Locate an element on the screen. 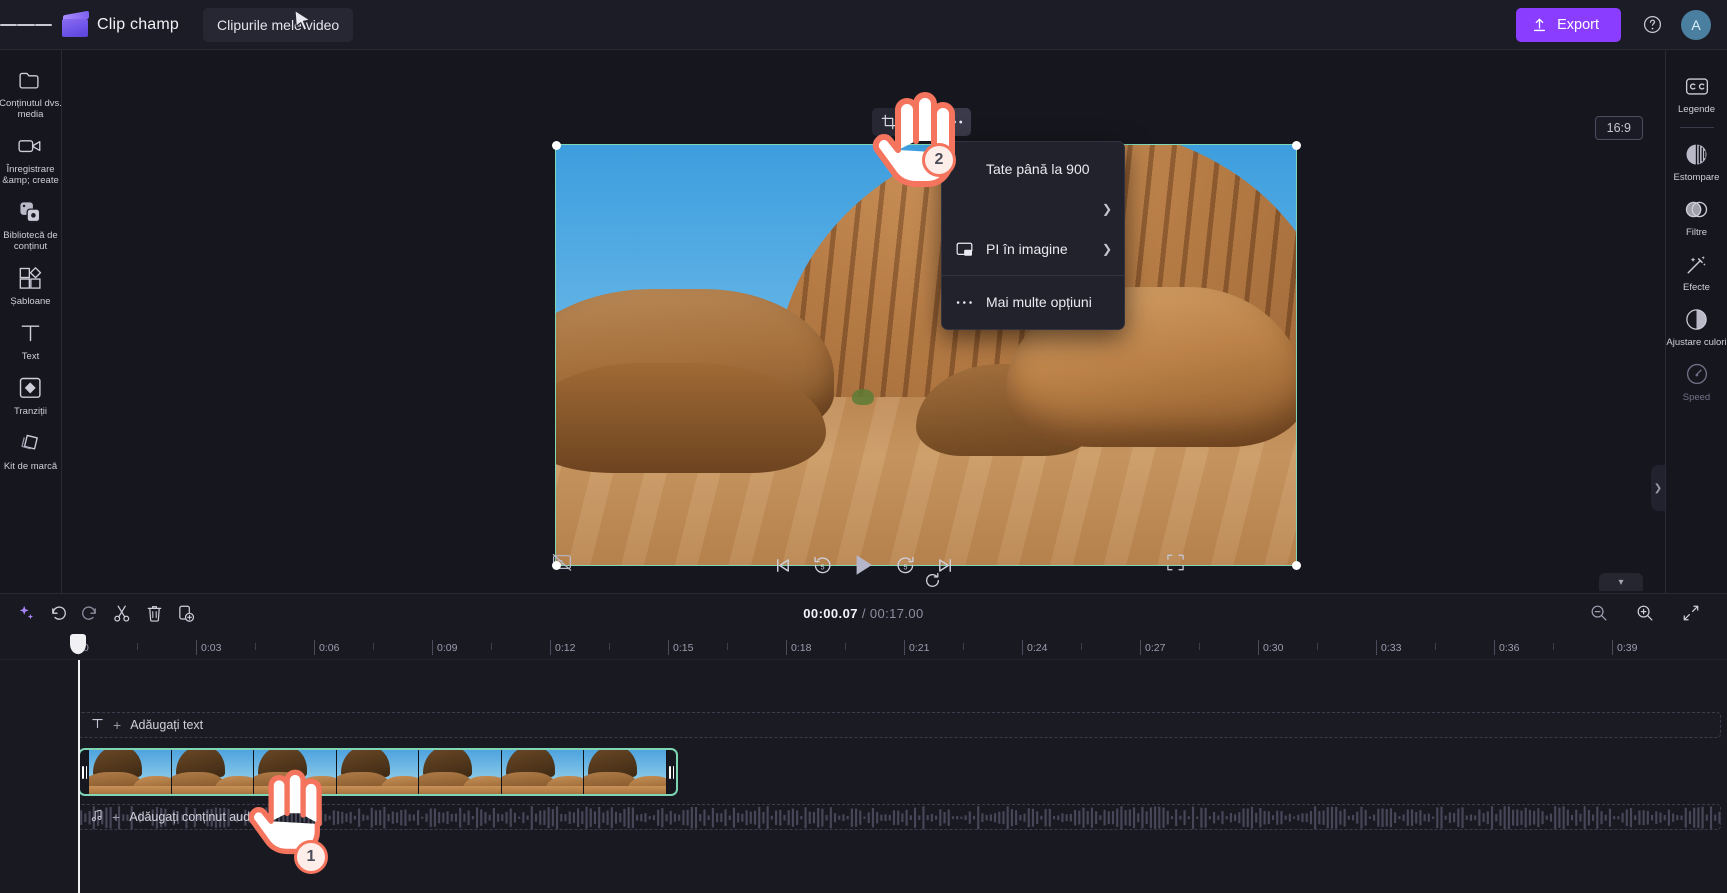 The width and height of the screenshot is (1727, 893). add-text-track: + Adăugați text is located at coordinates (899, 725).